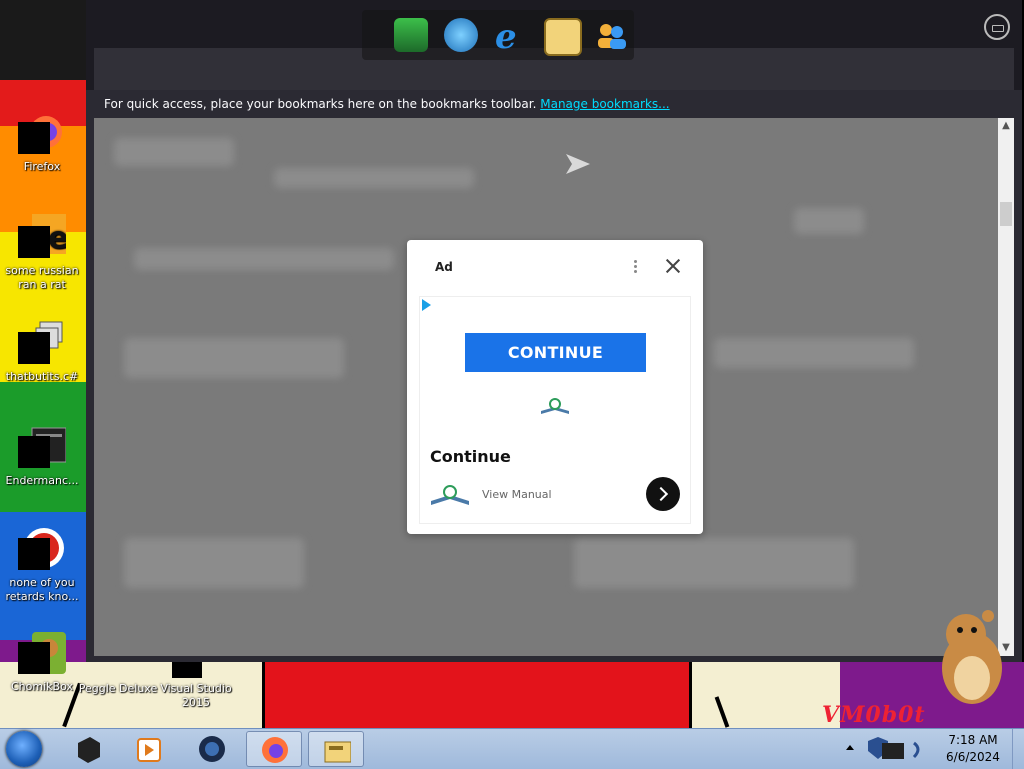  I want to click on system-clock: 7:18 AM 6/6/2024, so click(973, 749).